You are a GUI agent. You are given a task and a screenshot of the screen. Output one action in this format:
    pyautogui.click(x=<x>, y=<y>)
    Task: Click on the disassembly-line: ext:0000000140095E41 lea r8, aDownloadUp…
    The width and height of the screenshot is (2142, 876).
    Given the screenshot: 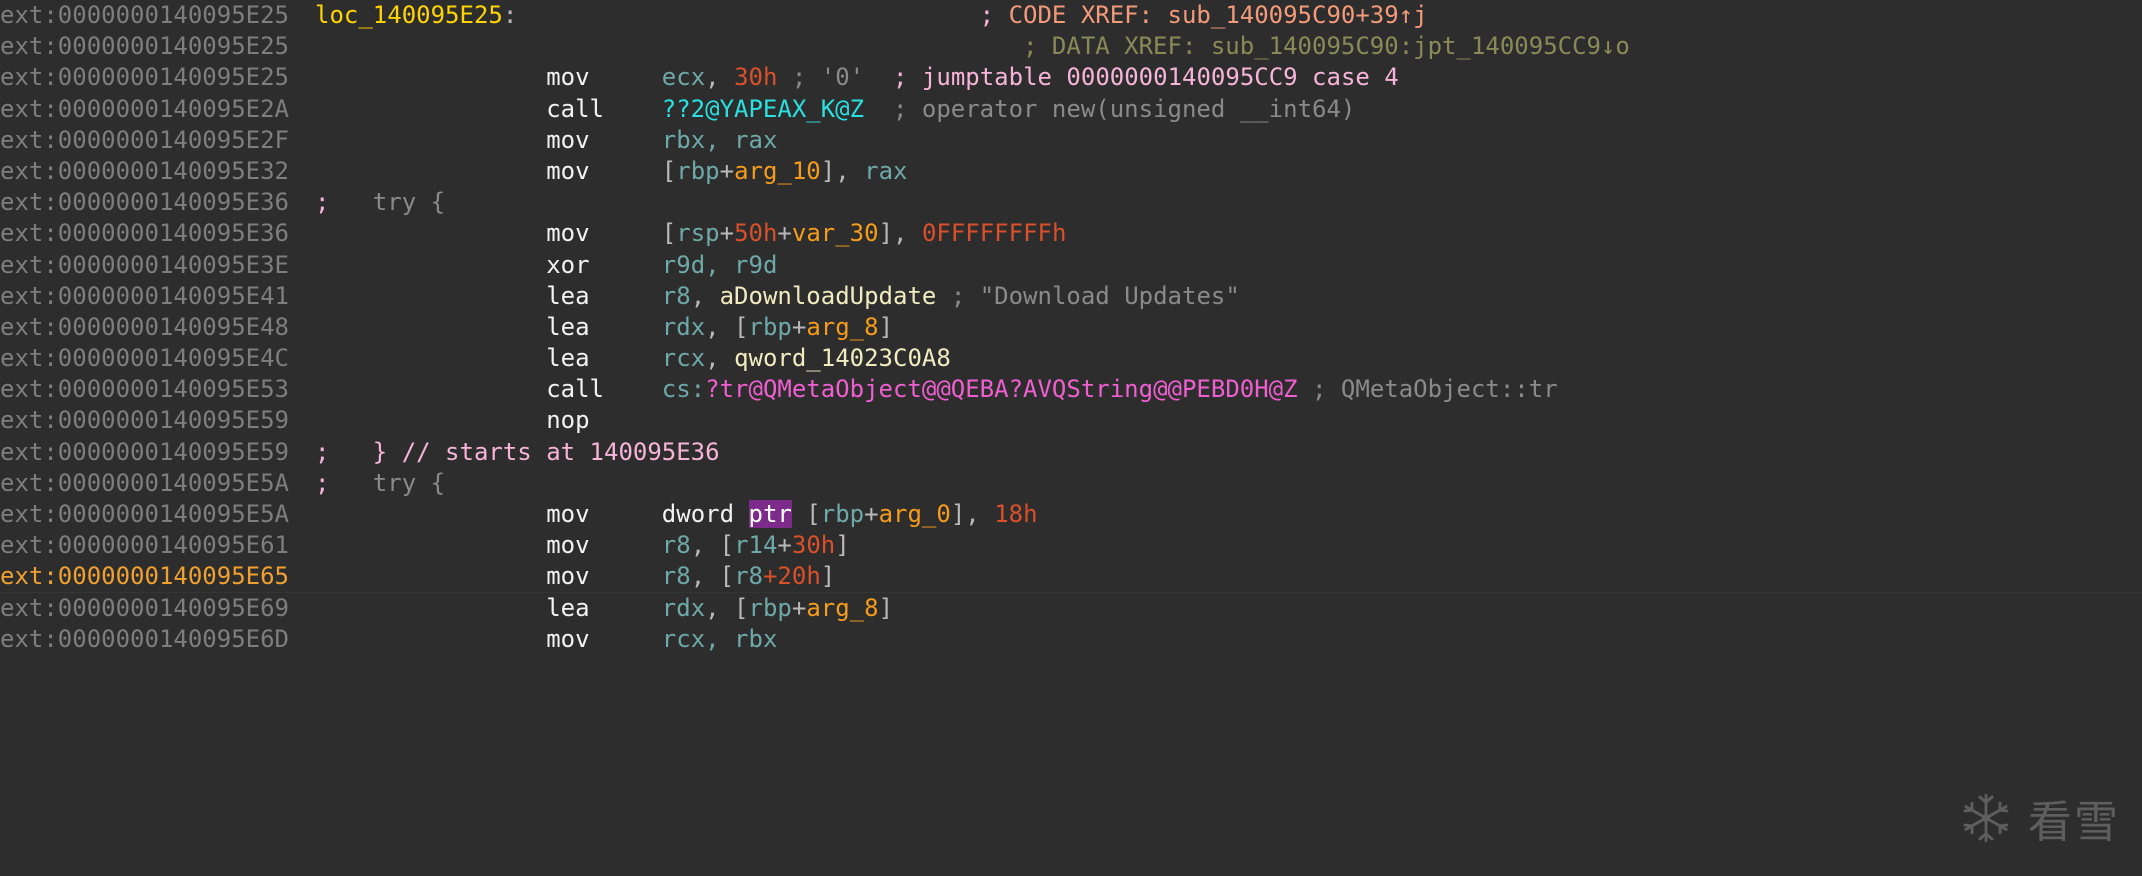 What is the action you would take?
    pyautogui.click(x=1071, y=296)
    